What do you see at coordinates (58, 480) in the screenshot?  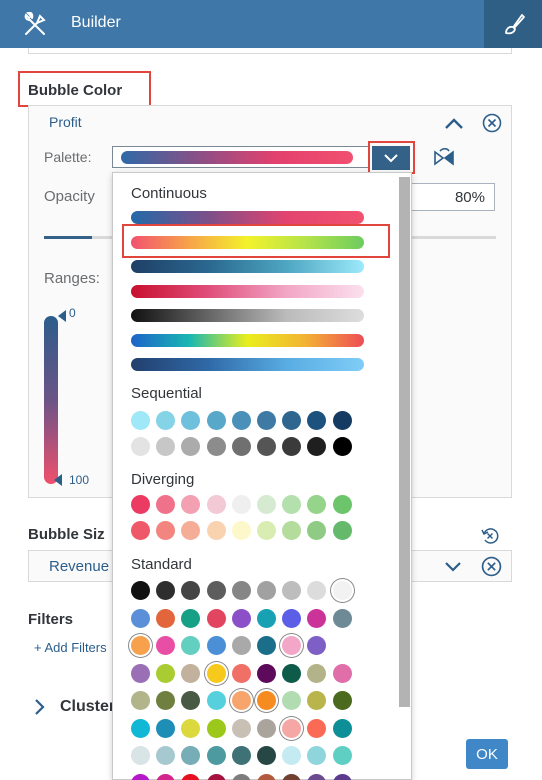 I see `range-max-handle` at bounding box center [58, 480].